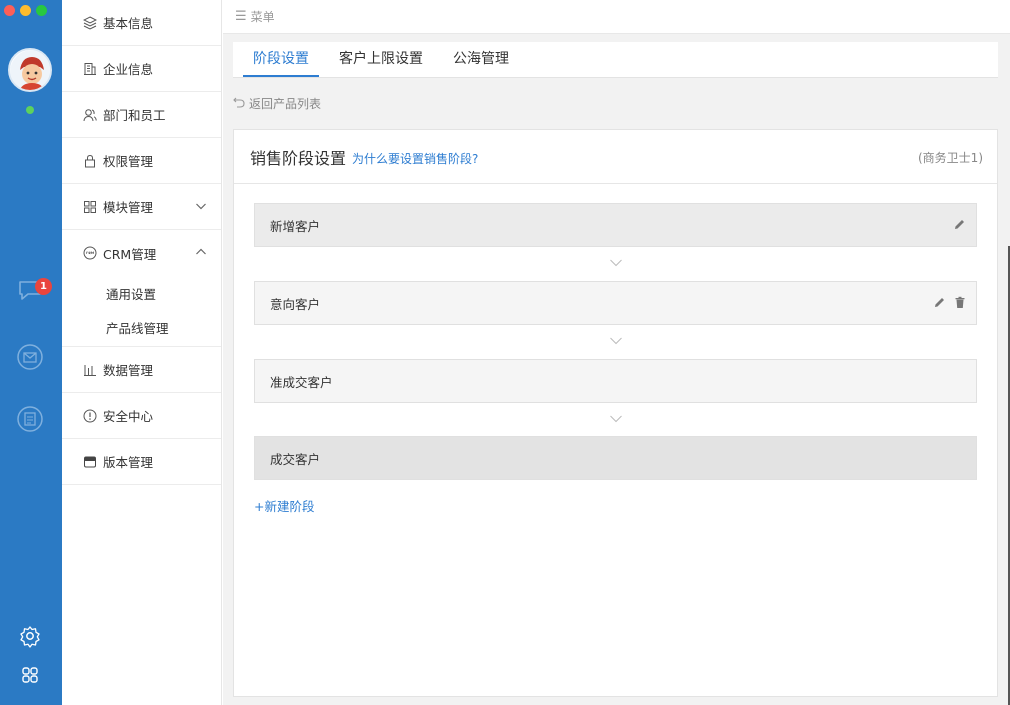 The width and height of the screenshot is (1010, 705). Describe the element at coordinates (285, 104) in the screenshot. I see `back-label: 返回产品列表` at that location.